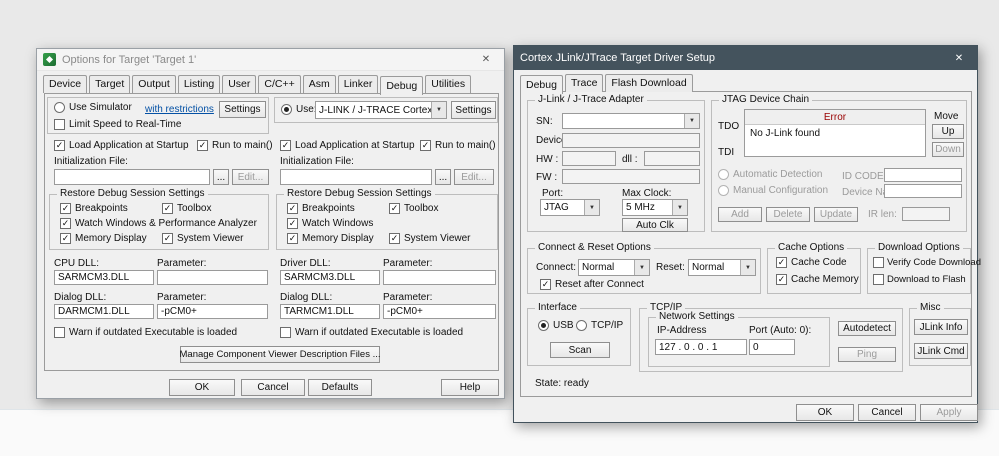 The width and height of the screenshot is (999, 456). I want to click on jl-ok-button: OK, so click(825, 412).